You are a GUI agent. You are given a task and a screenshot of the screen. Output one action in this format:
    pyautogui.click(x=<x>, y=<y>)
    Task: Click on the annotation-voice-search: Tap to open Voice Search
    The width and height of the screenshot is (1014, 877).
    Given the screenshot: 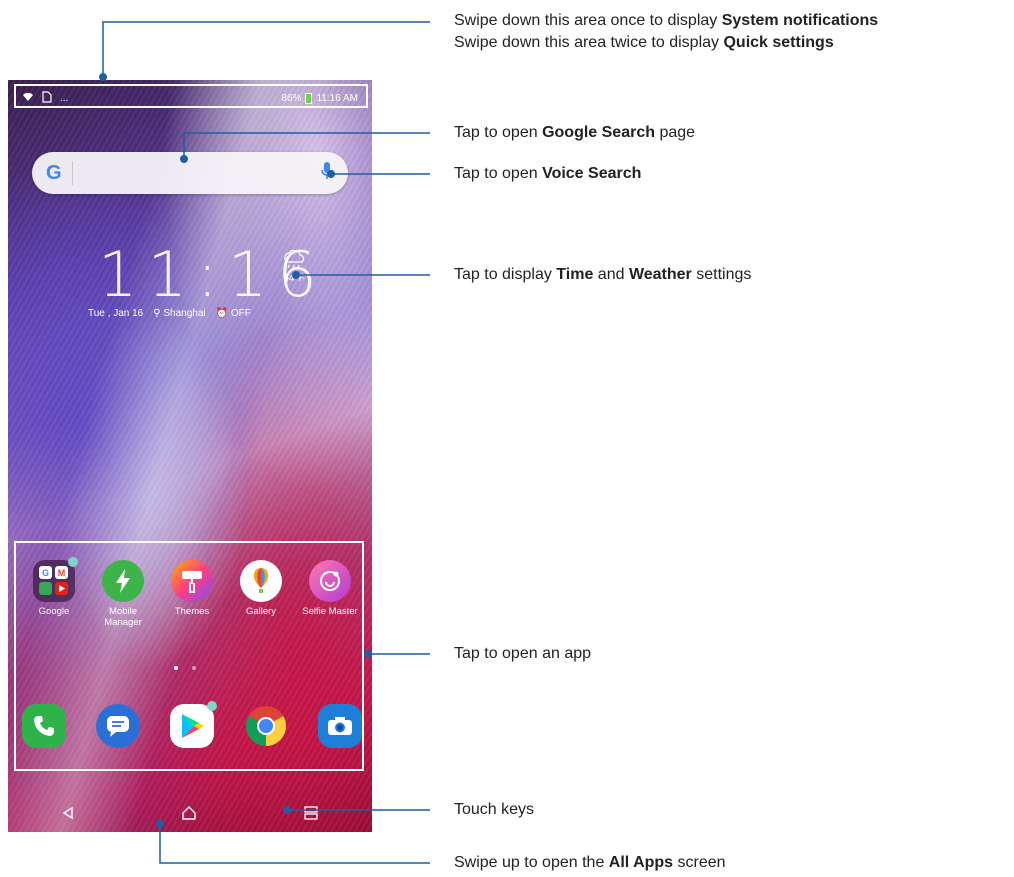 What is the action you would take?
    pyautogui.click(x=548, y=173)
    